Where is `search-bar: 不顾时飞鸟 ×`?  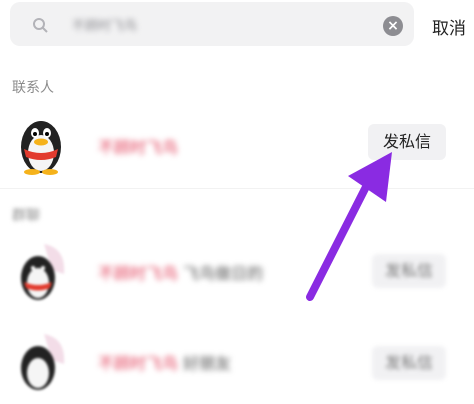 search-bar: 不顾时飞鸟 × is located at coordinates (212, 24).